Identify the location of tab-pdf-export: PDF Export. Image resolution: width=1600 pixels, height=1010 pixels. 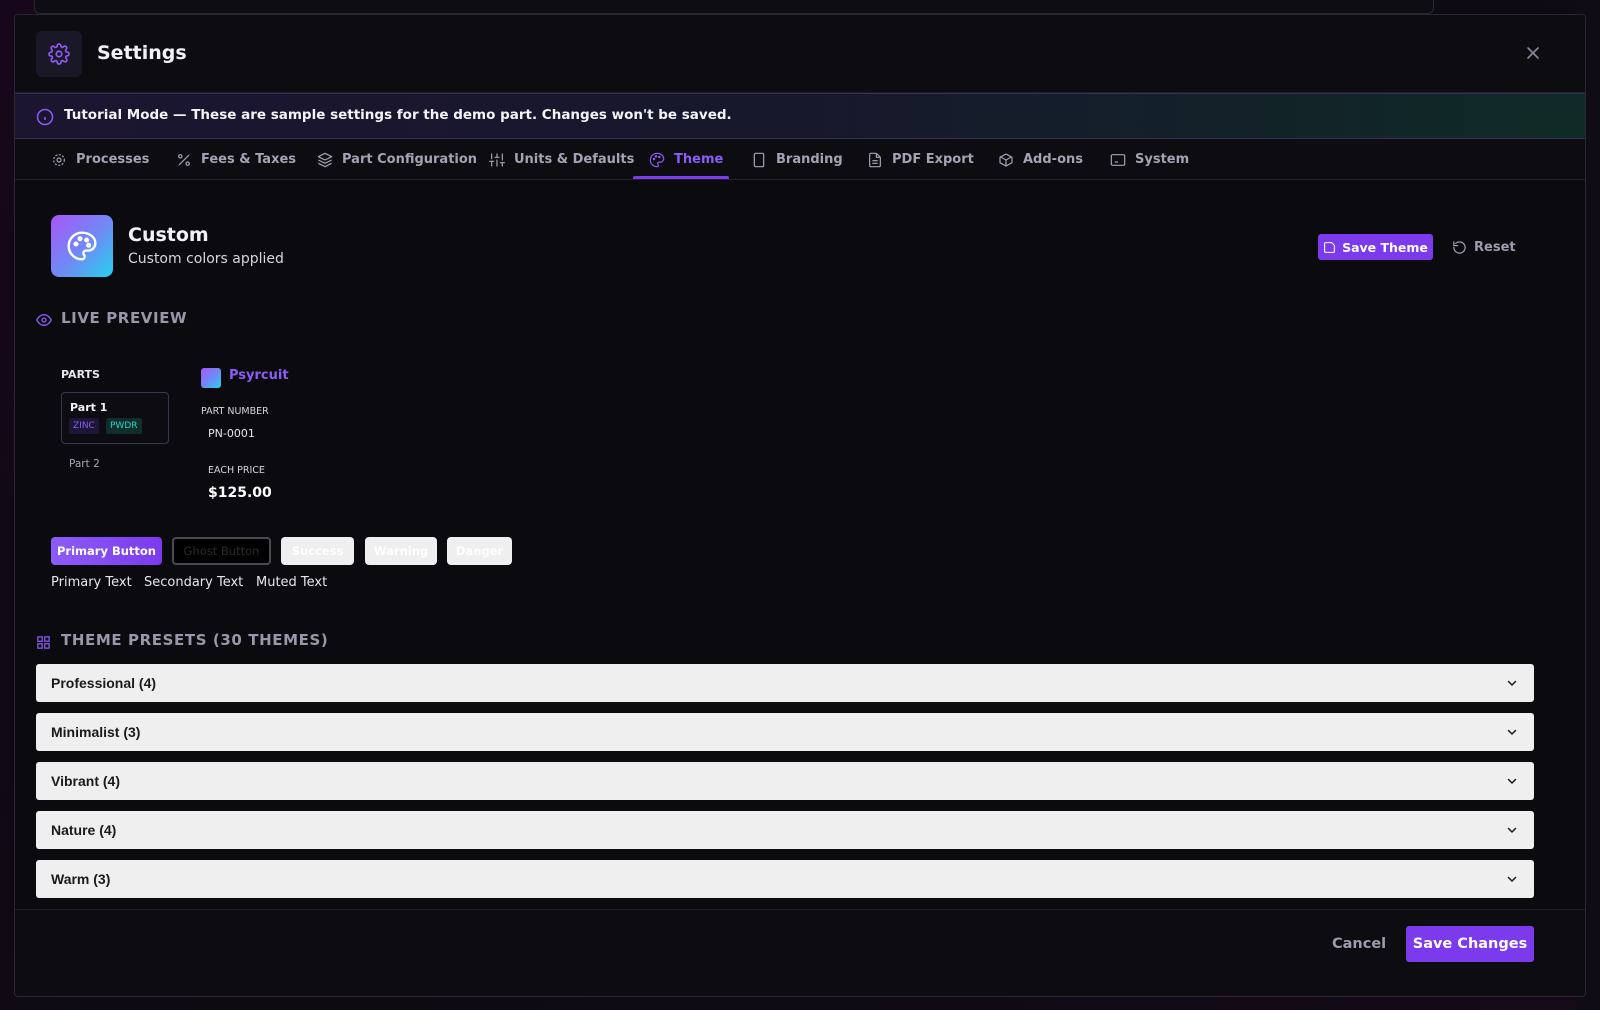
(920, 159).